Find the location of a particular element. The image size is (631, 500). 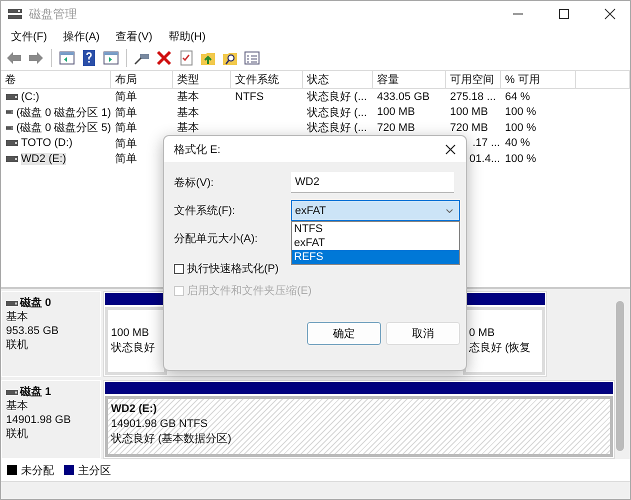

partition-info: 14901.98 GB NTFS is located at coordinates (160, 424).